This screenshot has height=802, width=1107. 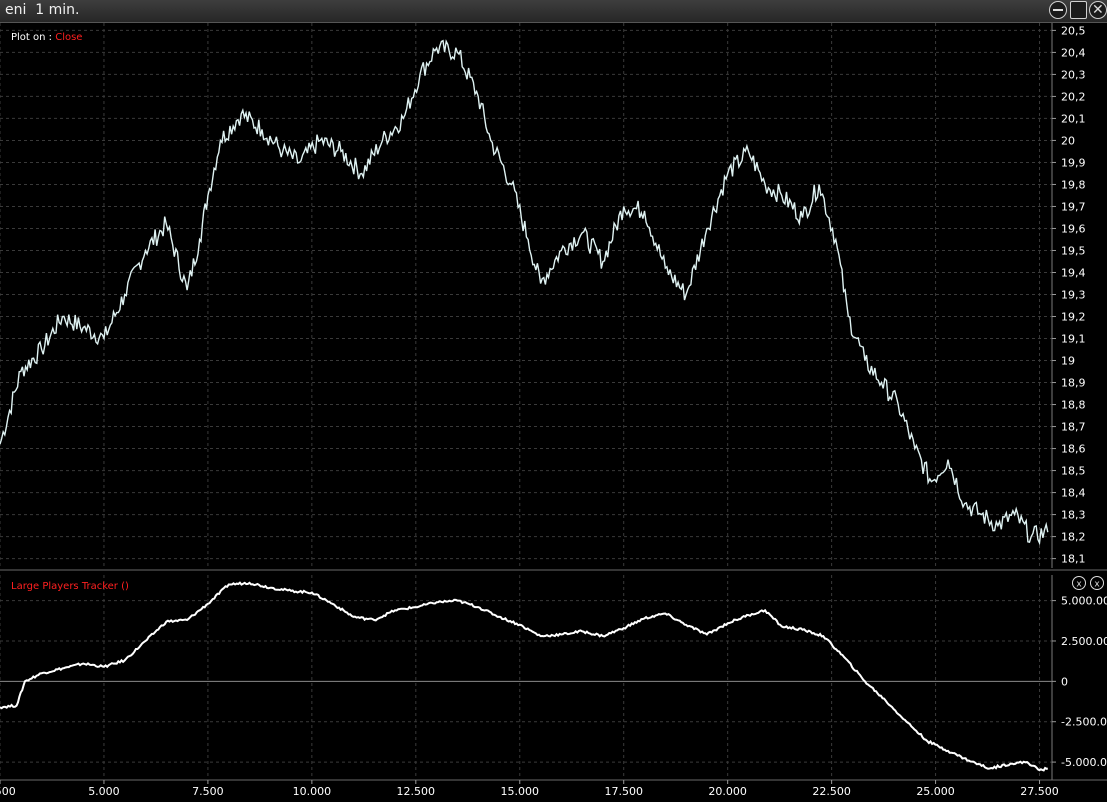 What do you see at coordinates (416, 791) in the screenshot?
I see `x-tick-label: 12.500` at bounding box center [416, 791].